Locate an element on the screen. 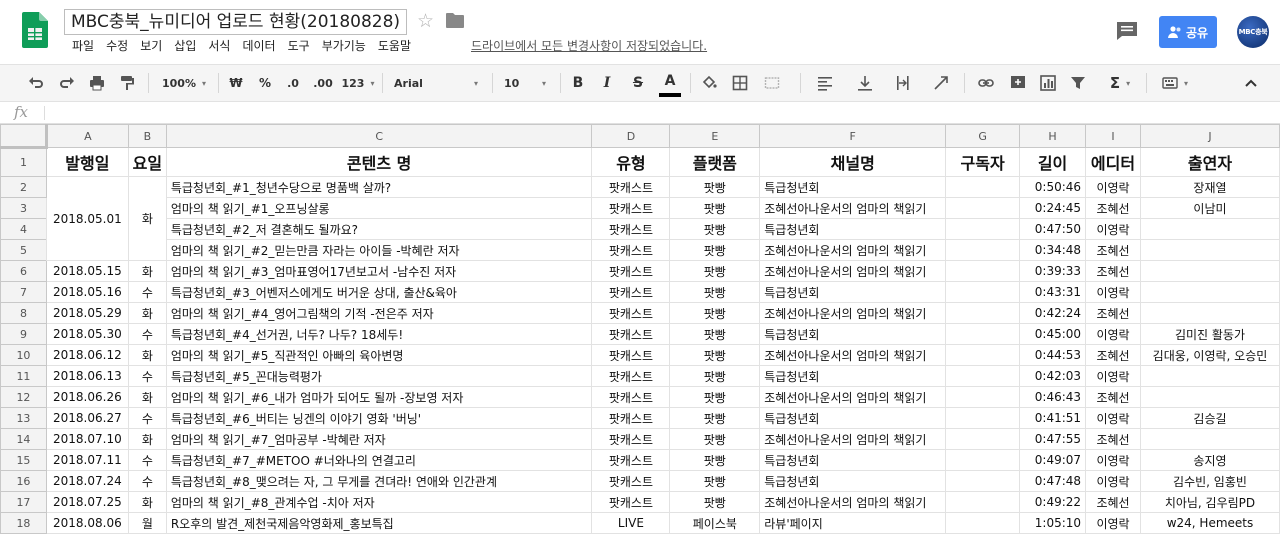 This screenshot has width=1280, height=539. header-cell-title: 콘텐츠 명 is located at coordinates (379, 162).